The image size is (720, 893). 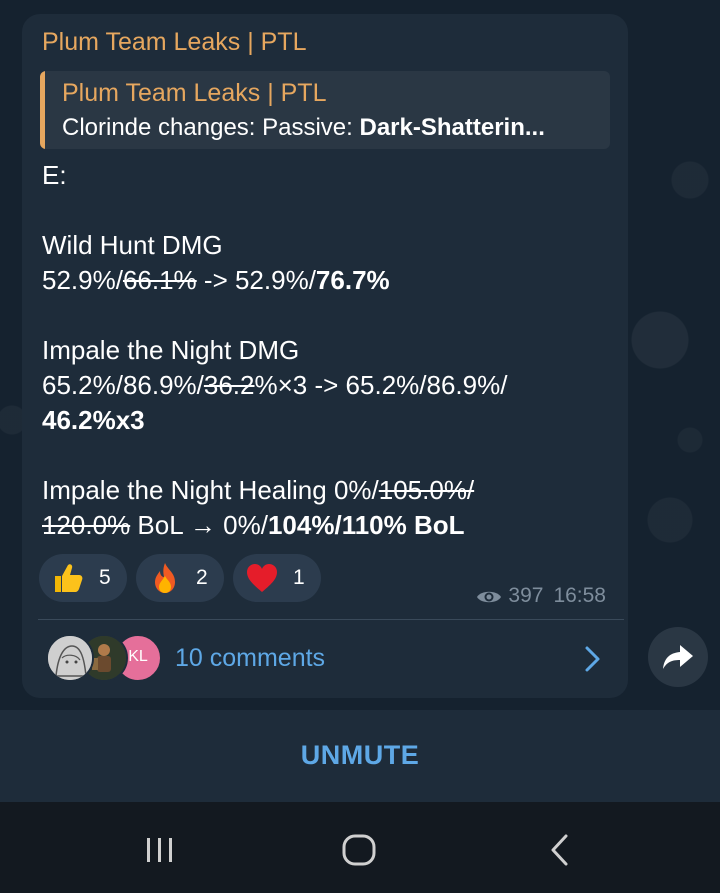 I want to click on reaction-fire: 2, so click(x=180, y=578).